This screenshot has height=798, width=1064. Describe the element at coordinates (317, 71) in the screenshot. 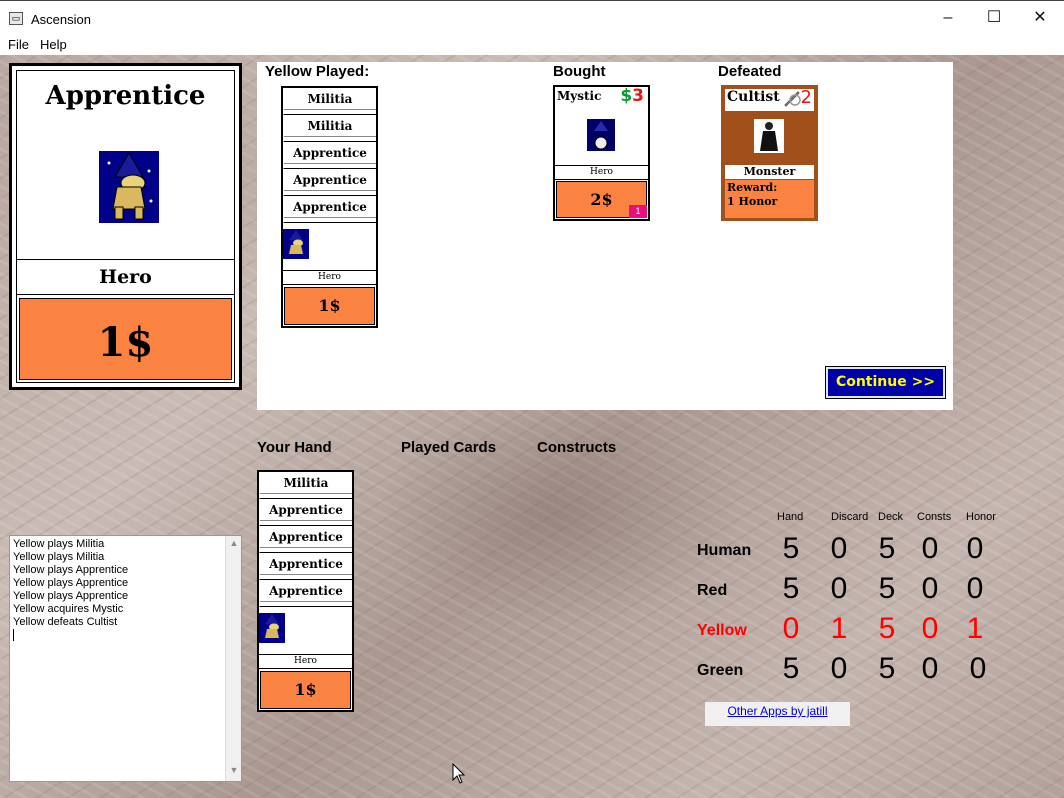

I see `played-header: Yellow Played:` at that location.